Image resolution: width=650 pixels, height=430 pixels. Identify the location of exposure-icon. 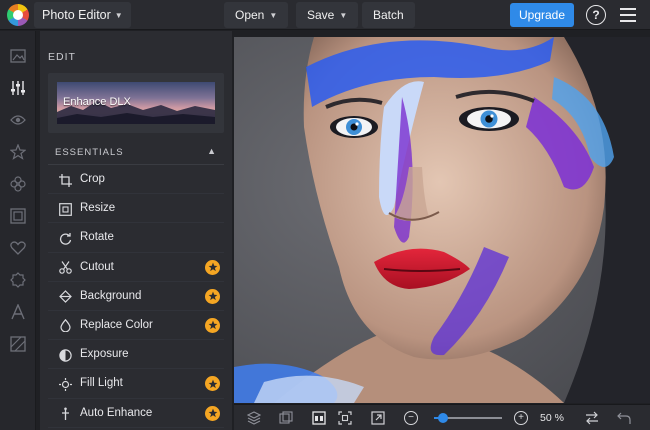
(65, 355).